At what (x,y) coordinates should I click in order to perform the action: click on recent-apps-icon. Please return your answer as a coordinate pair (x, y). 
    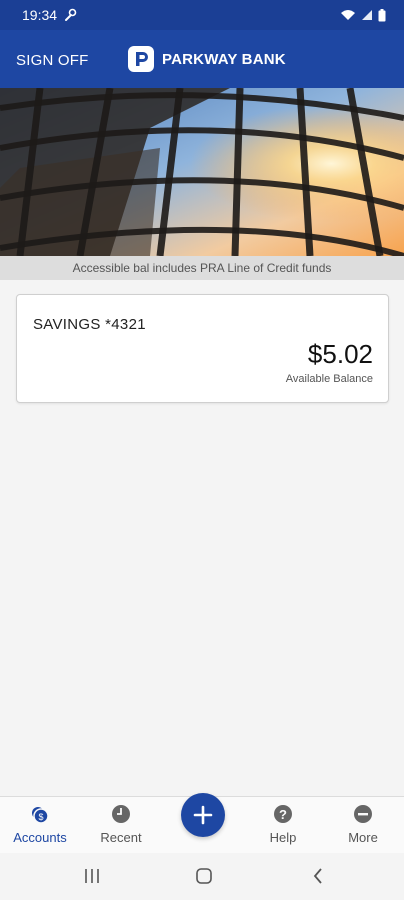
    Looking at the image, I should click on (92, 876).